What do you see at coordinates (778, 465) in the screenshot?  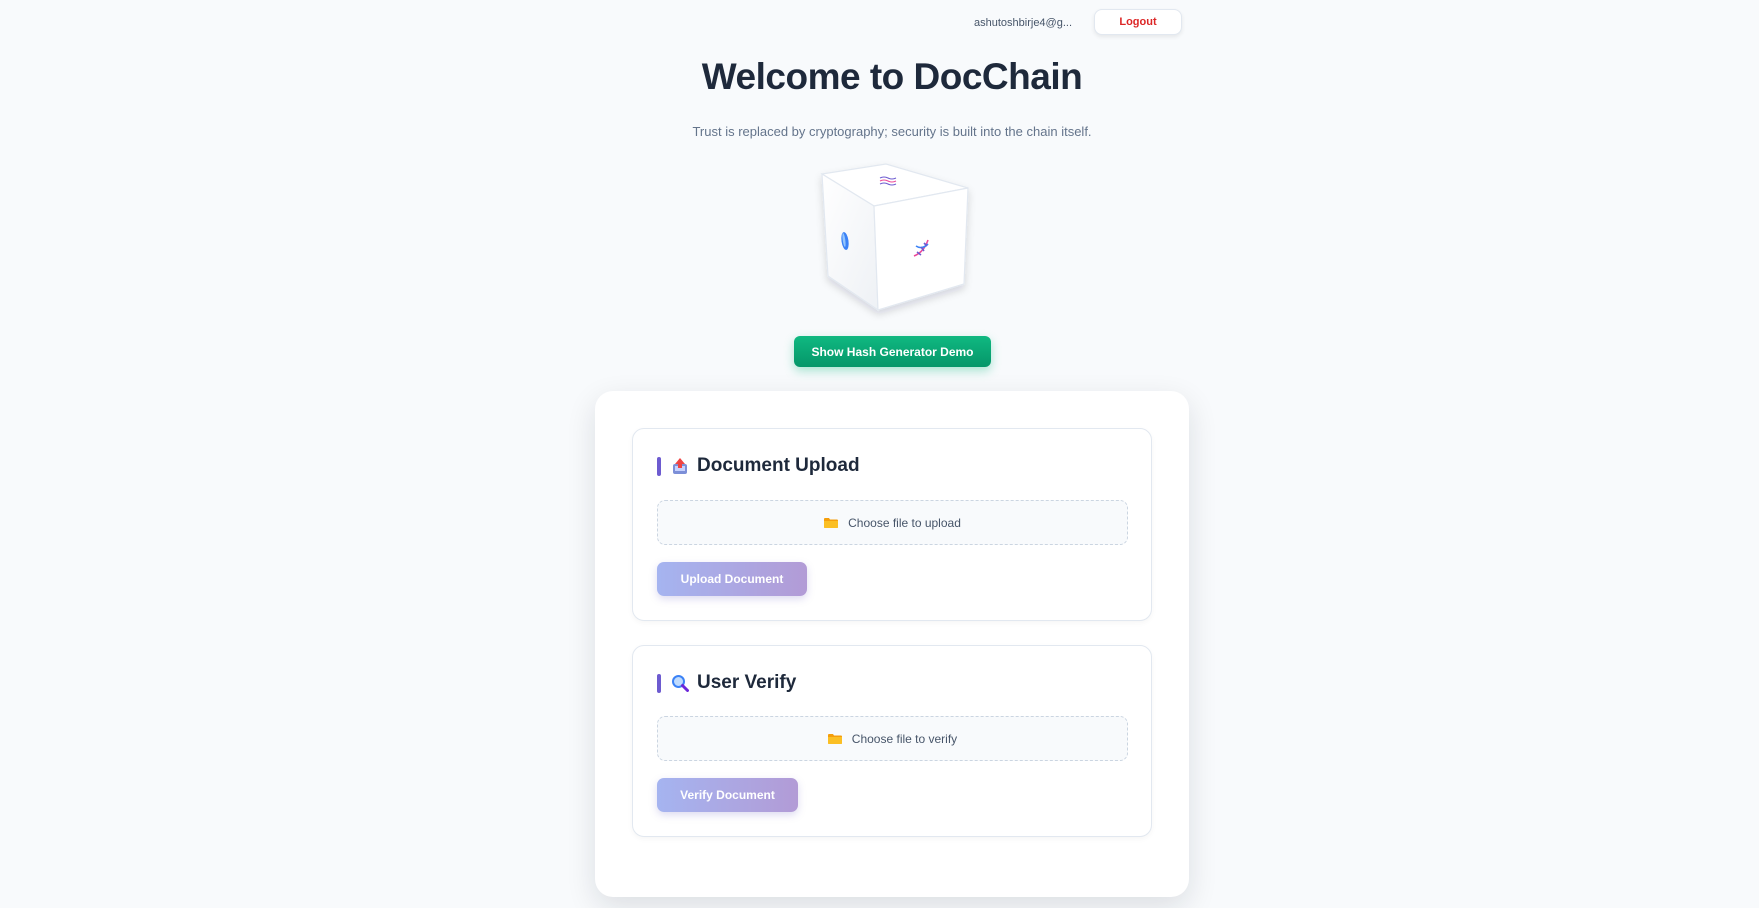 I see `section-title: Document Upload` at bounding box center [778, 465].